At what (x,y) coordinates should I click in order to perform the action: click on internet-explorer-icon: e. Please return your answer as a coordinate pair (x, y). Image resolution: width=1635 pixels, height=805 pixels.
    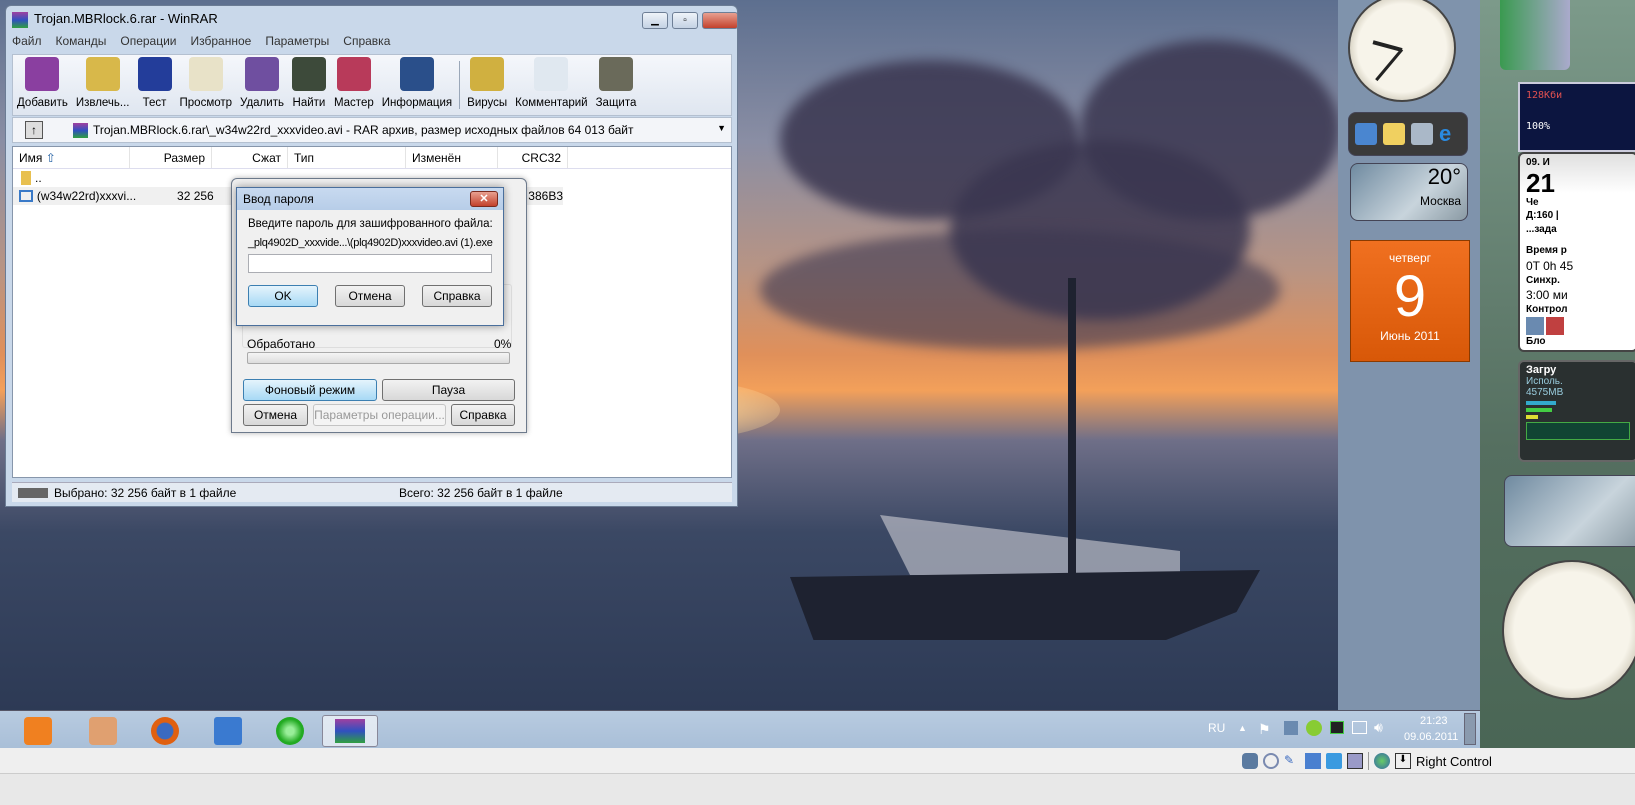
    Looking at the image, I should click on (1450, 134).